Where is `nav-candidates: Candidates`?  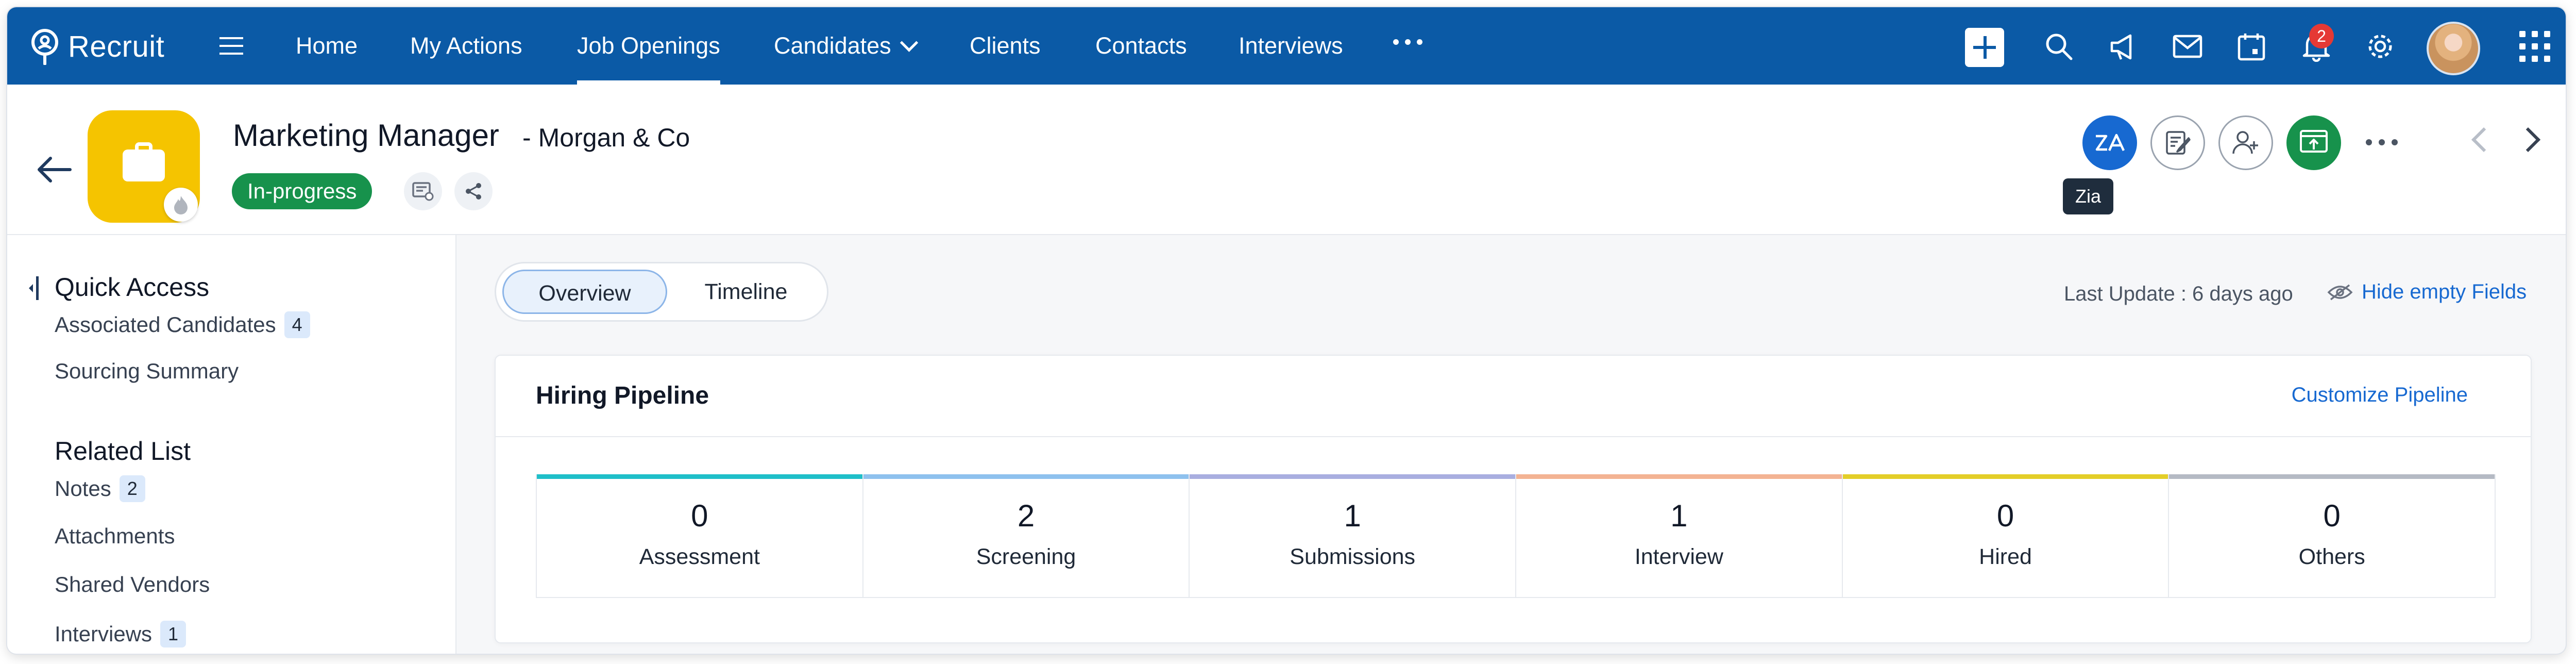 nav-candidates: Candidates is located at coordinates (846, 46).